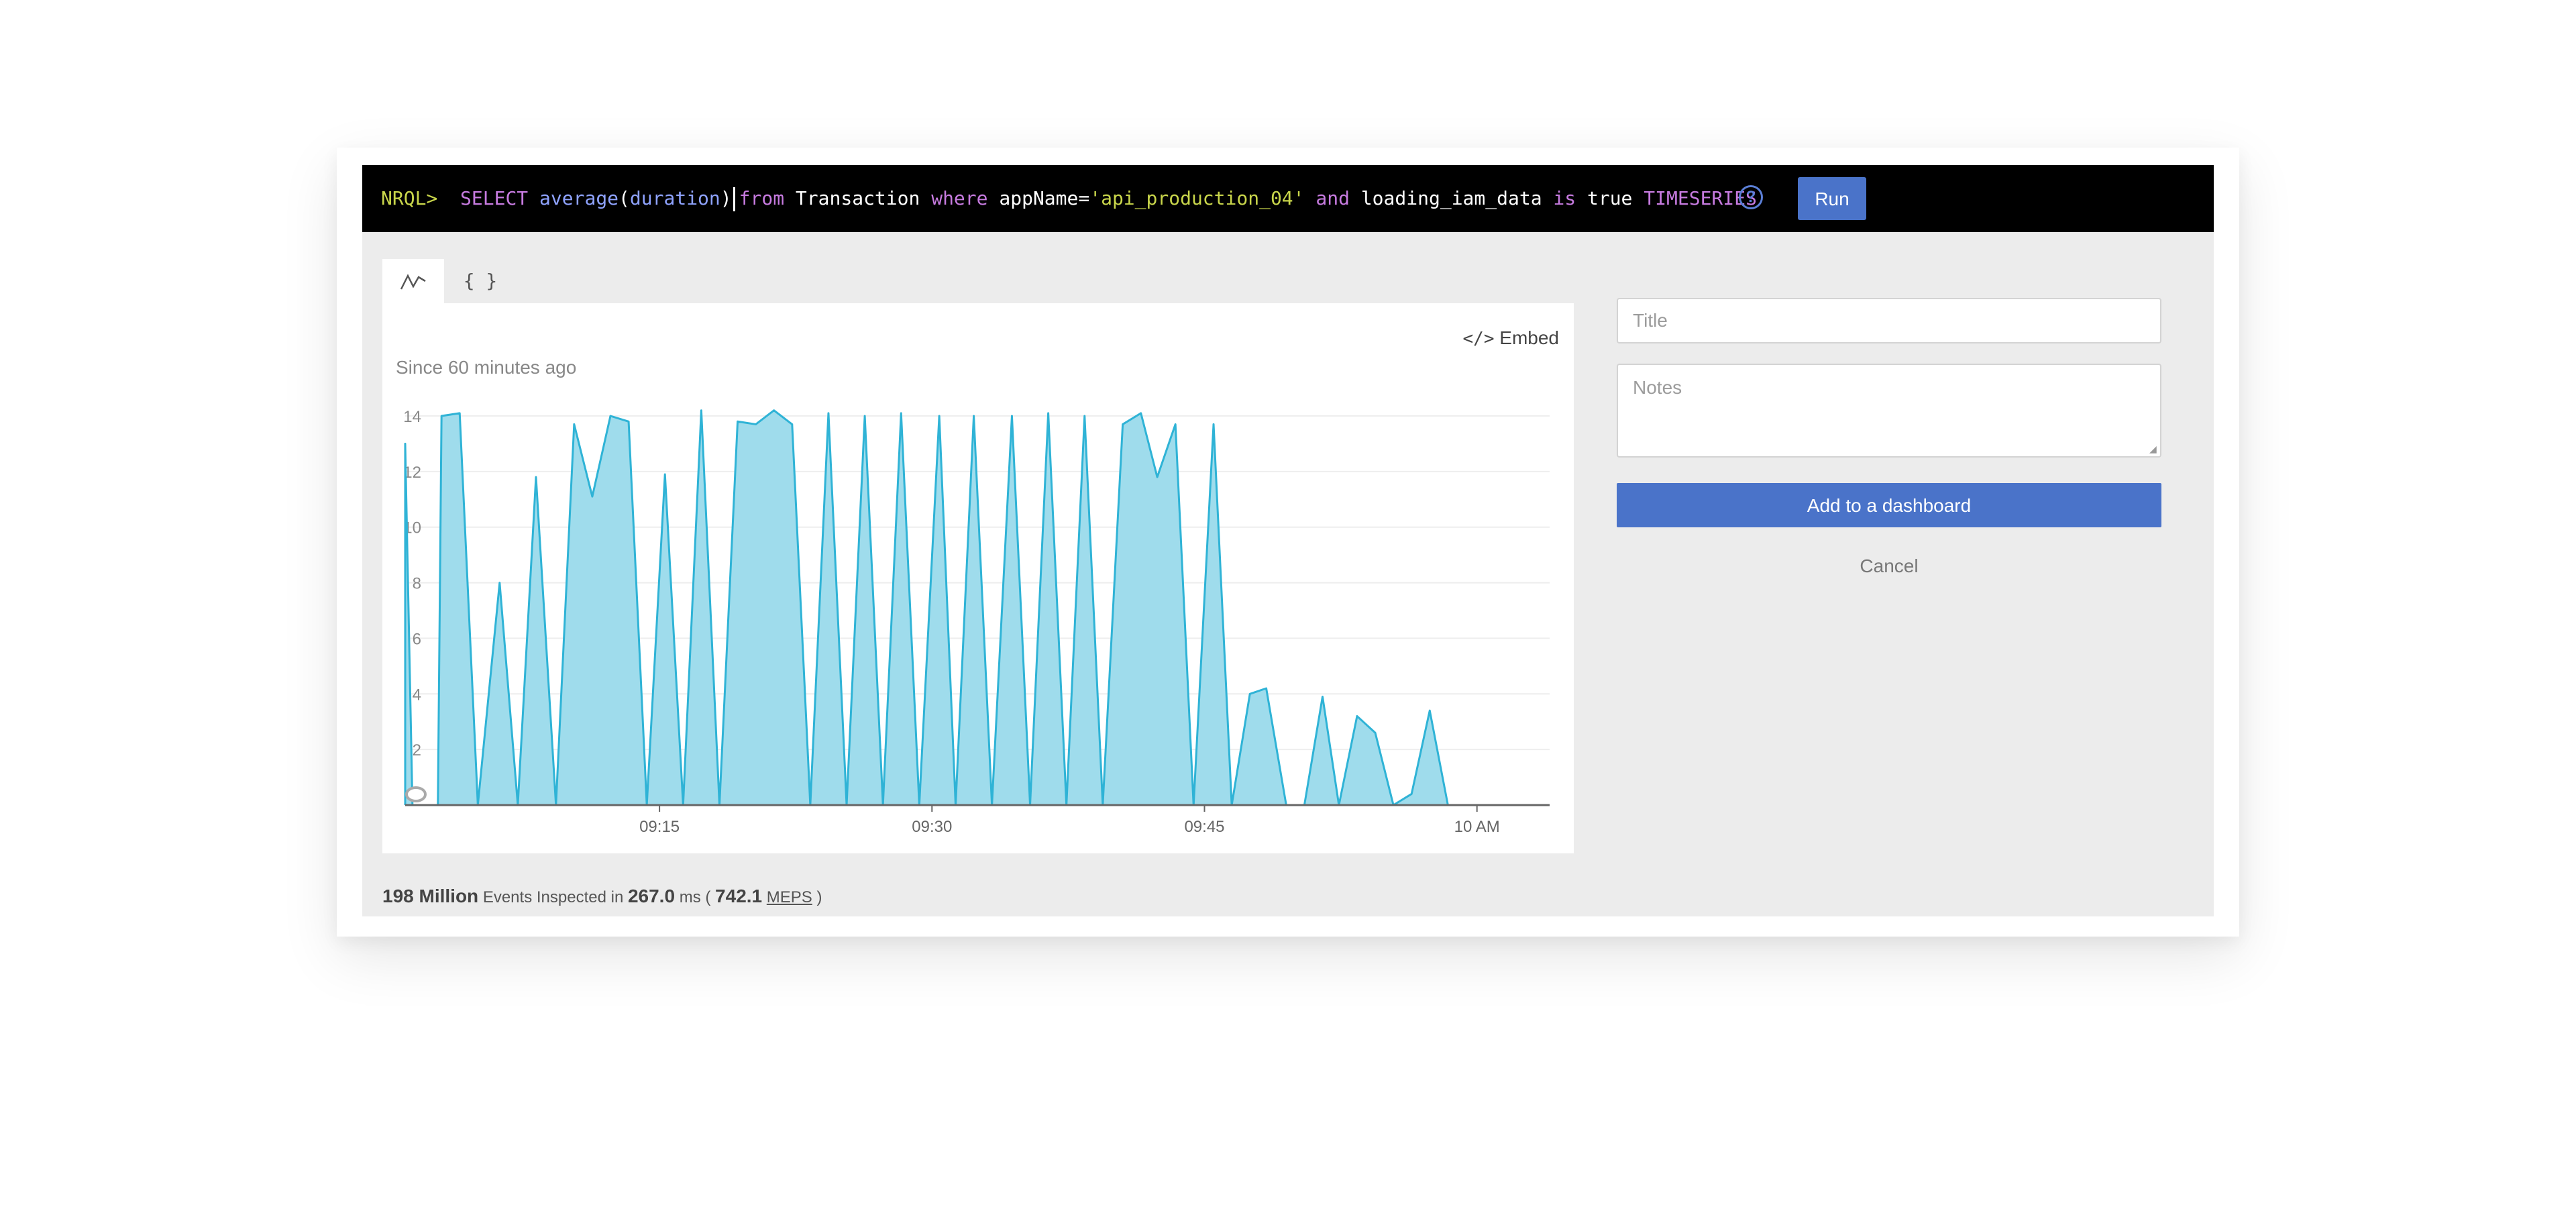 Image resolution: width=2576 pixels, height=1217 pixels. Describe the element at coordinates (1044, 198) in the screenshot. I see `nrql-token: appName=` at that location.